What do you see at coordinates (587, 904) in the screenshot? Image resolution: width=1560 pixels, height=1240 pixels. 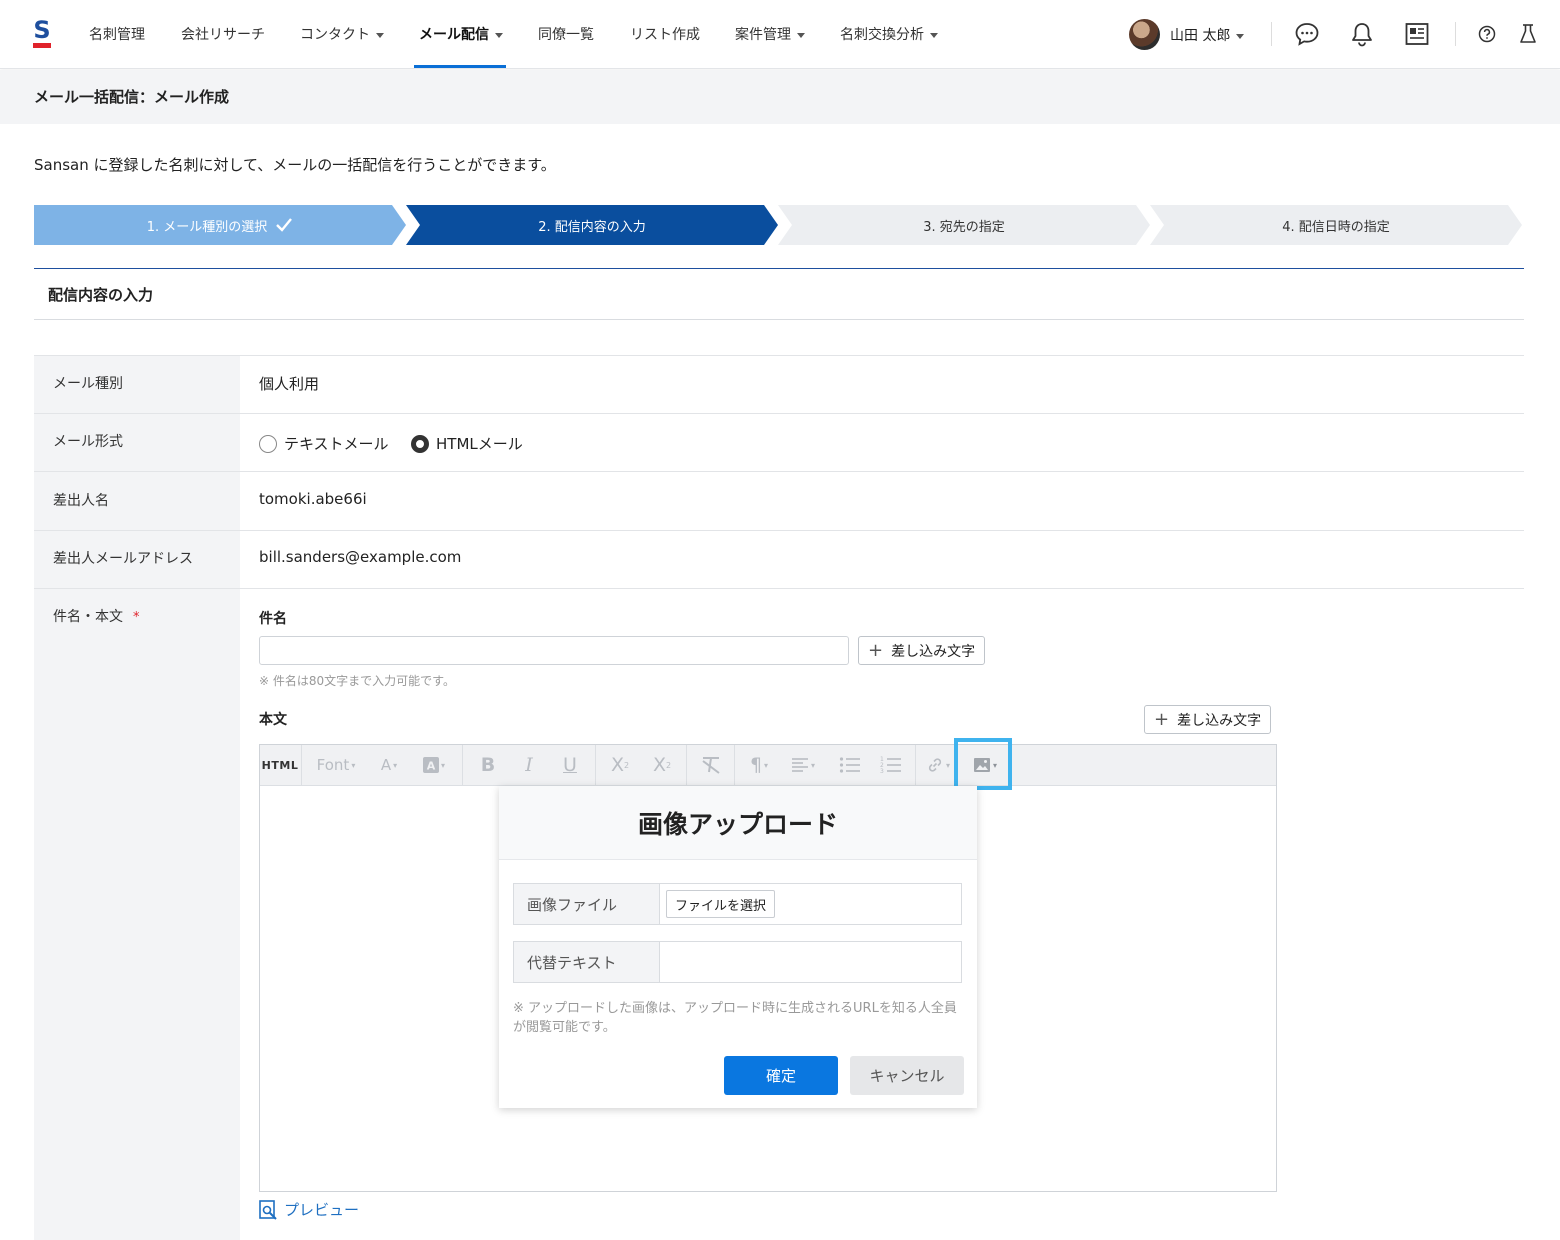 I see `image-file-label: 画像ファイル` at bounding box center [587, 904].